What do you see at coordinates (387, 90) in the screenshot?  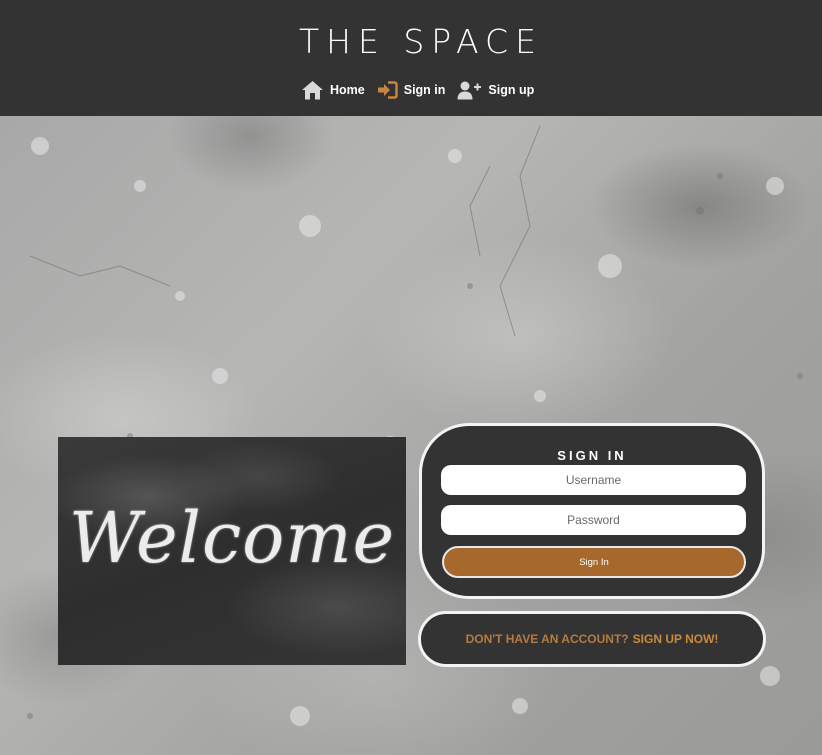 I see `sign-in-icon` at bounding box center [387, 90].